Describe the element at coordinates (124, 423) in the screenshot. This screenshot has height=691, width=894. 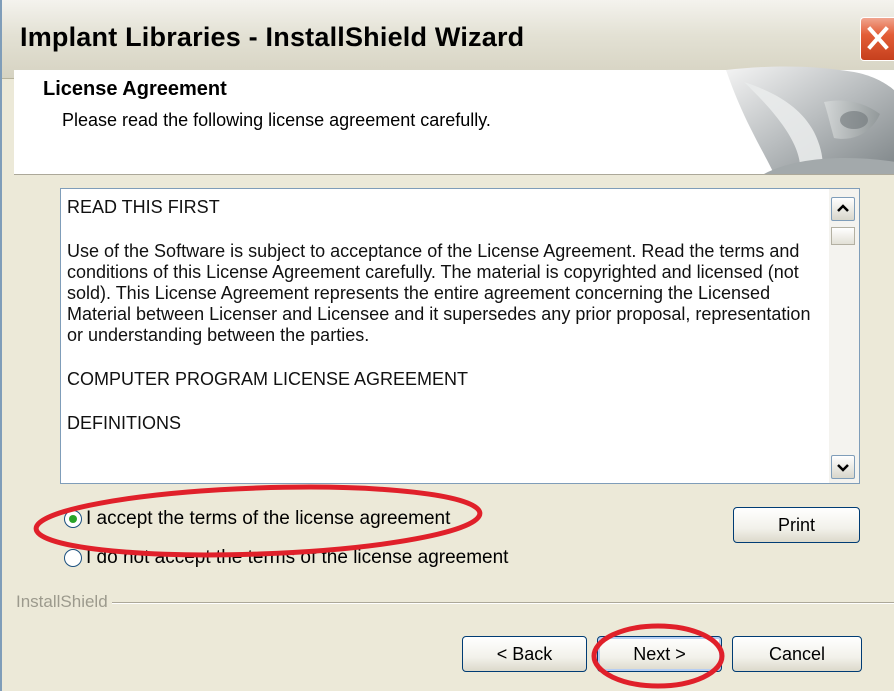
I see `license-section-title: DEFINITIONS` at that location.